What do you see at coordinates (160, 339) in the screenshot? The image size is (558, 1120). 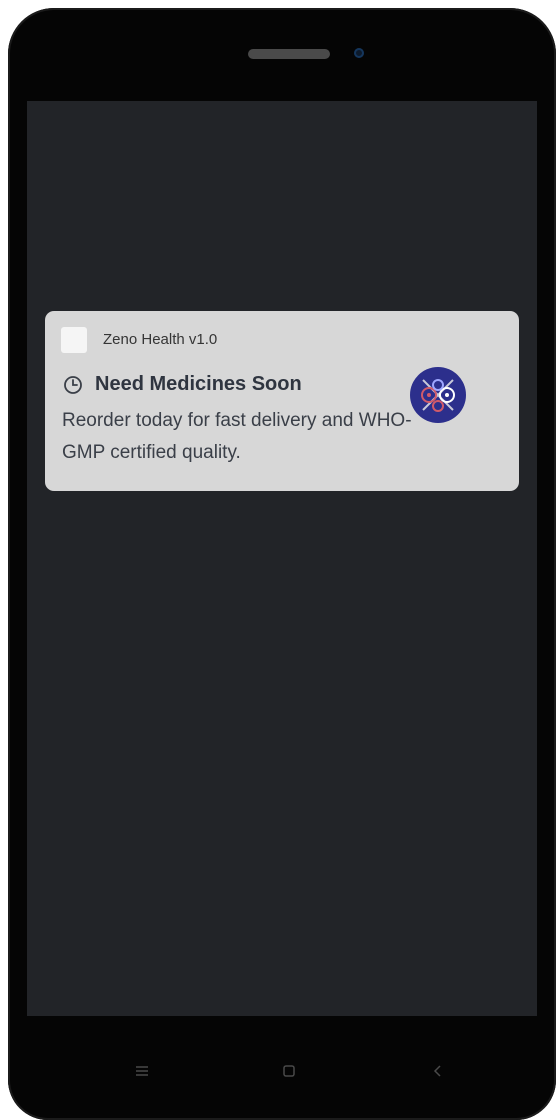 I see `notification-app-name: Zeno Health v1.0` at bounding box center [160, 339].